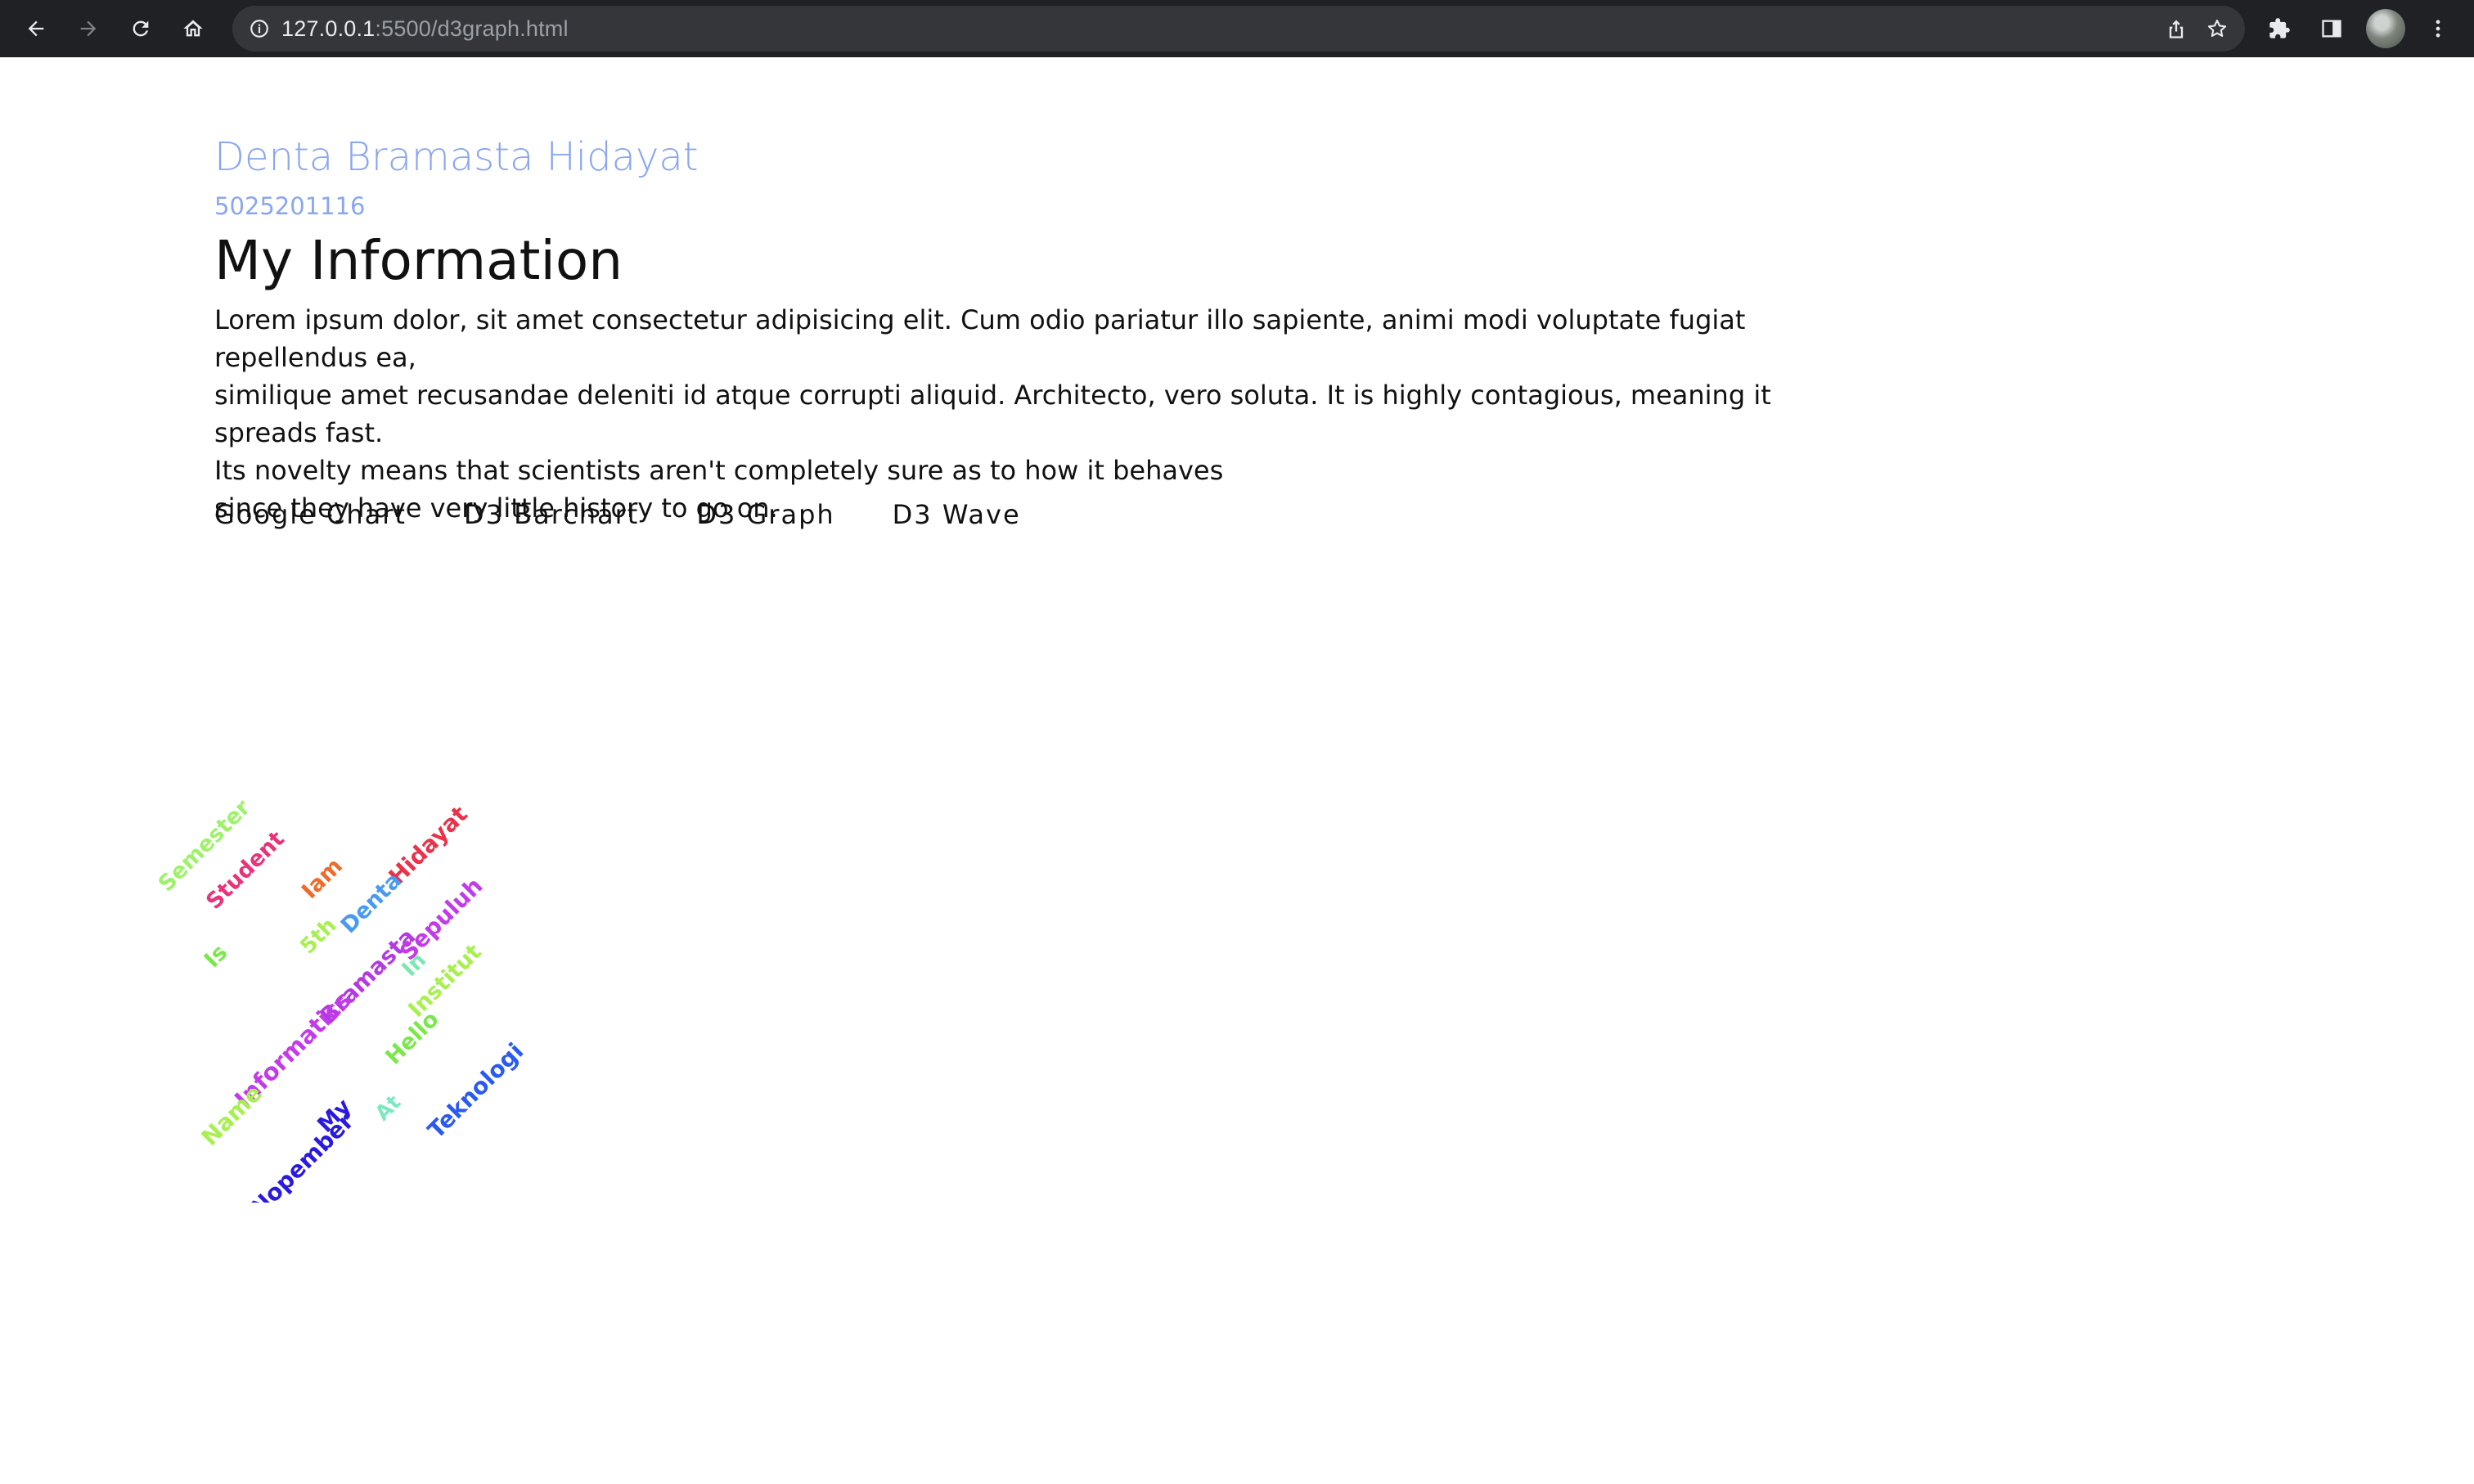  What do you see at coordinates (388, 1108) in the screenshot?
I see `cloud-word: At` at bounding box center [388, 1108].